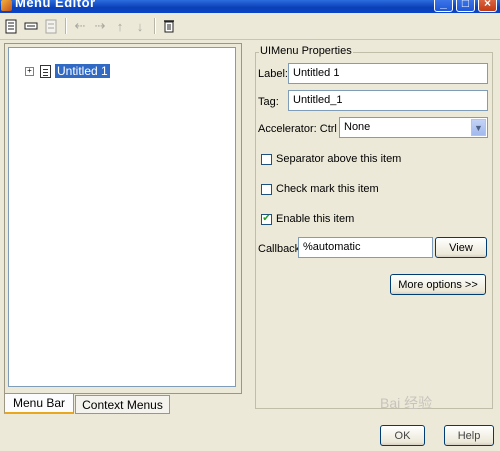 Image resolution: width=500 pixels, height=451 pixels. Describe the element at coordinates (388, 73) in the screenshot. I see `label-input: Untitled 1` at that location.